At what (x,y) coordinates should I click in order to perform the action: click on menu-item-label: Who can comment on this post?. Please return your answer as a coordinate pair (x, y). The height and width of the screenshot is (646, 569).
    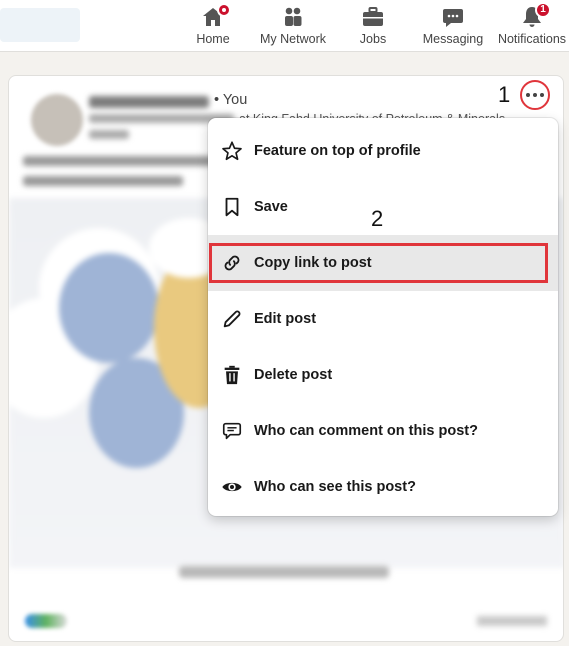
    Looking at the image, I should click on (366, 431).